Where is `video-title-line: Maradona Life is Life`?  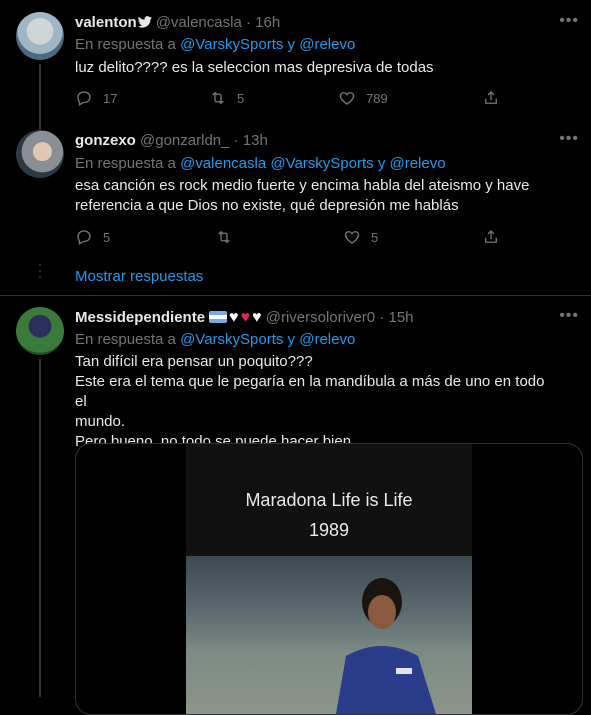 video-title-line: Maradona Life is Life is located at coordinates (329, 500).